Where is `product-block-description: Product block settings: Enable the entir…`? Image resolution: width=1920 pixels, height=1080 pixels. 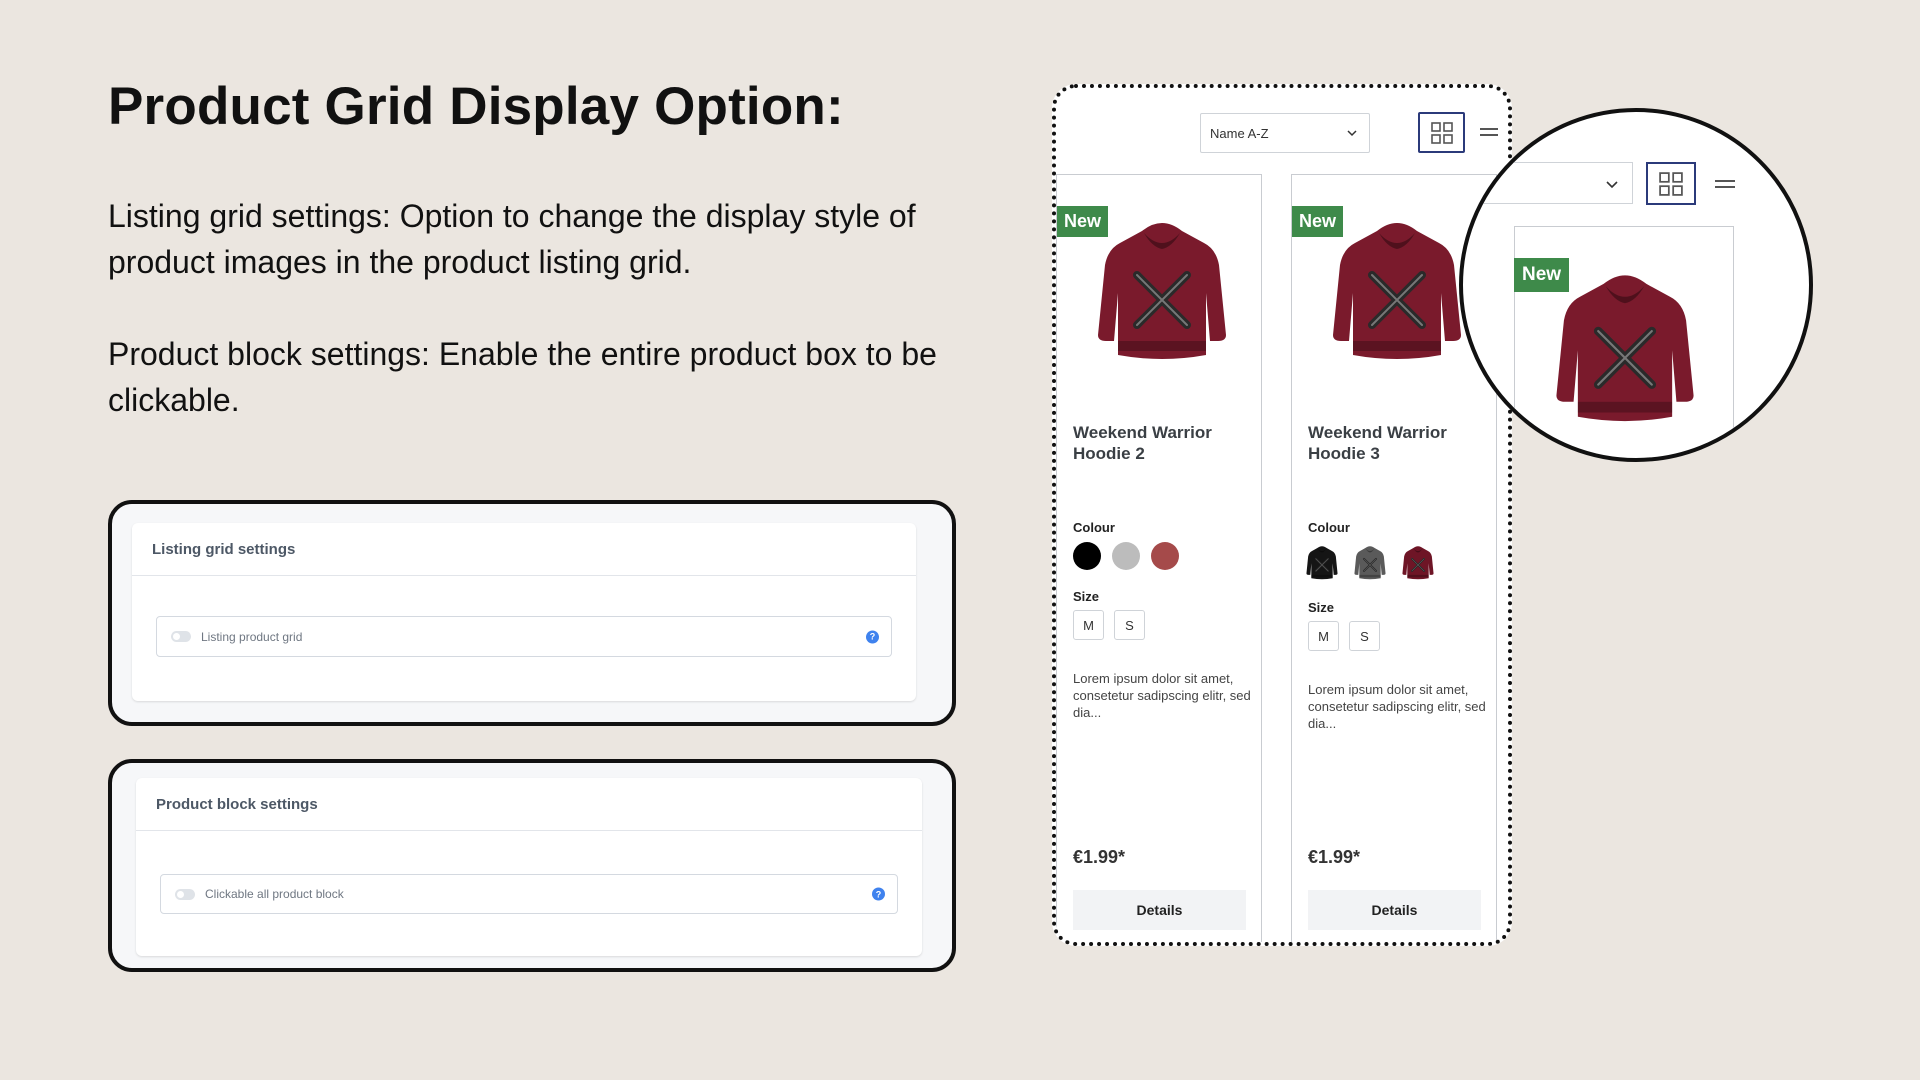 product-block-description: Product block settings: Enable the entir… is located at coordinates (522, 377).